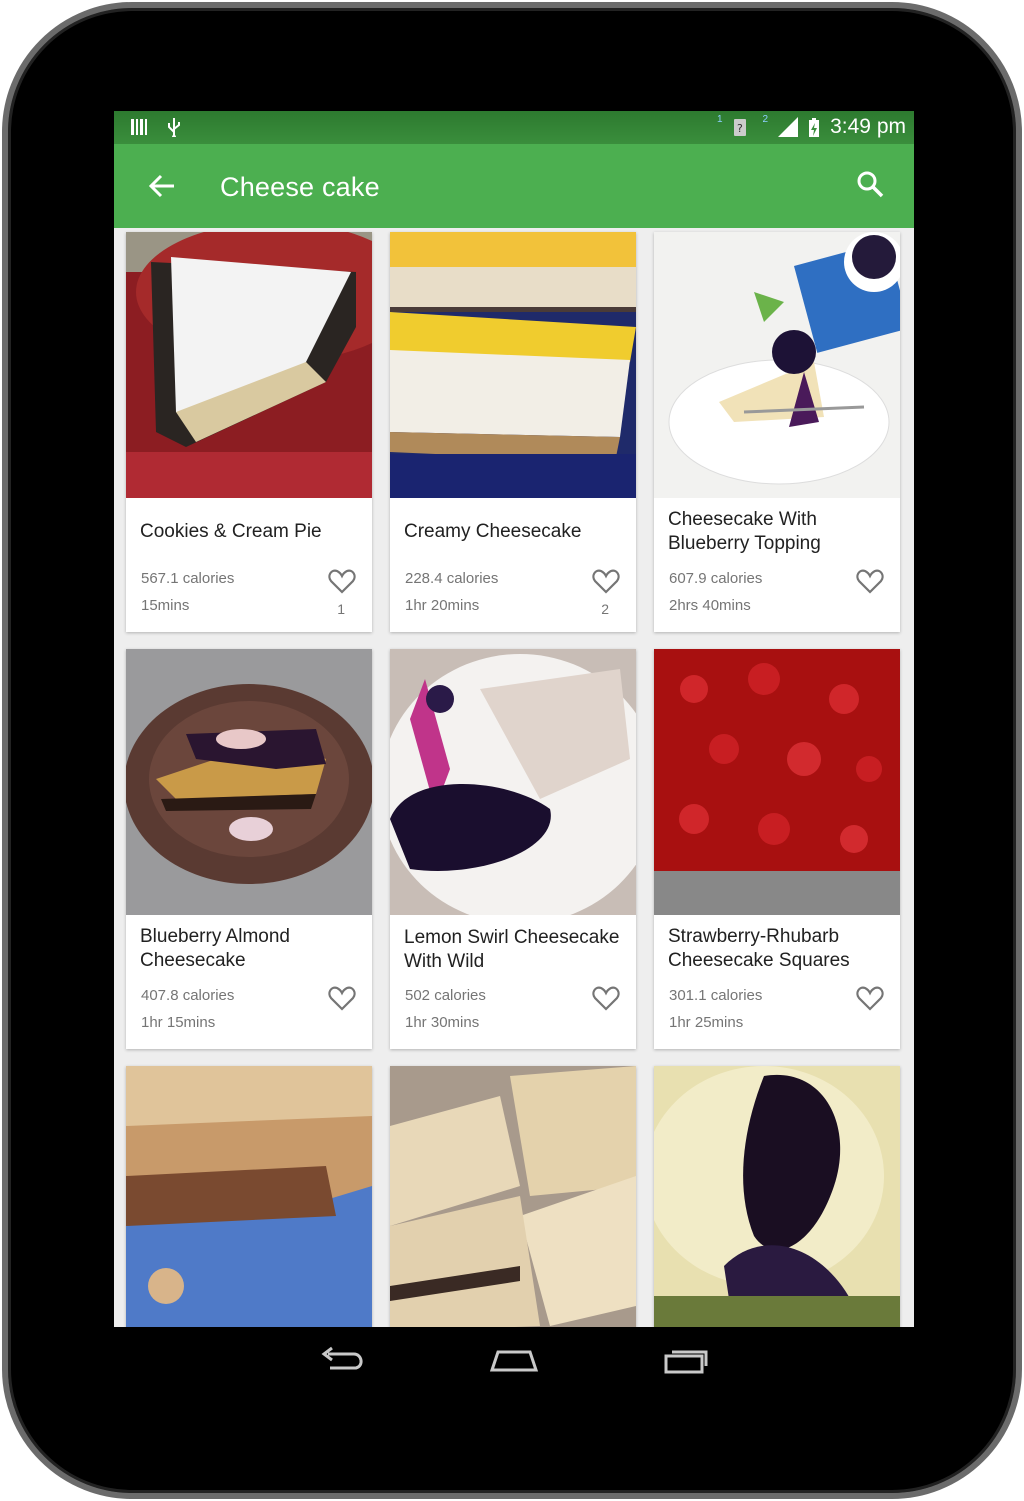 This screenshot has height=1501, width=1024. What do you see at coordinates (215, 948) in the screenshot?
I see `recipe-title: Blueberry Almond Cheesecake` at bounding box center [215, 948].